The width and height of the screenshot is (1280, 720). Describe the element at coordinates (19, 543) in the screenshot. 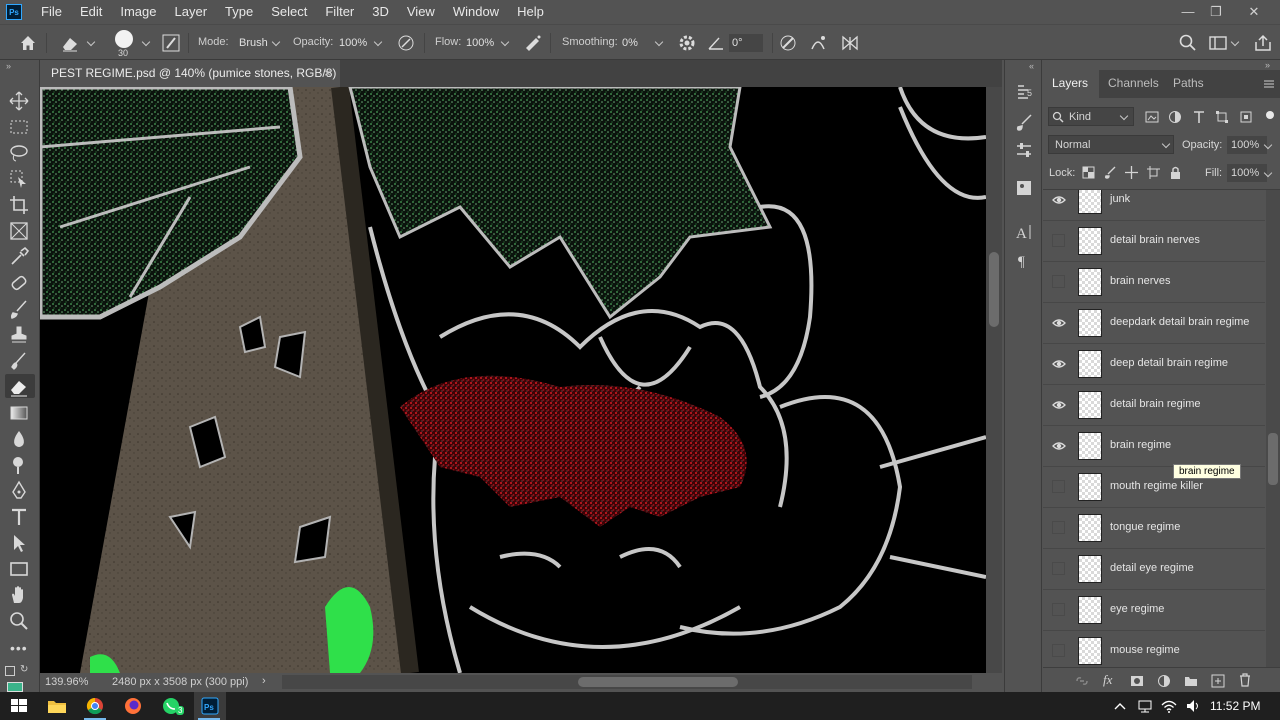

I see `path-selection-tool-icon` at that location.